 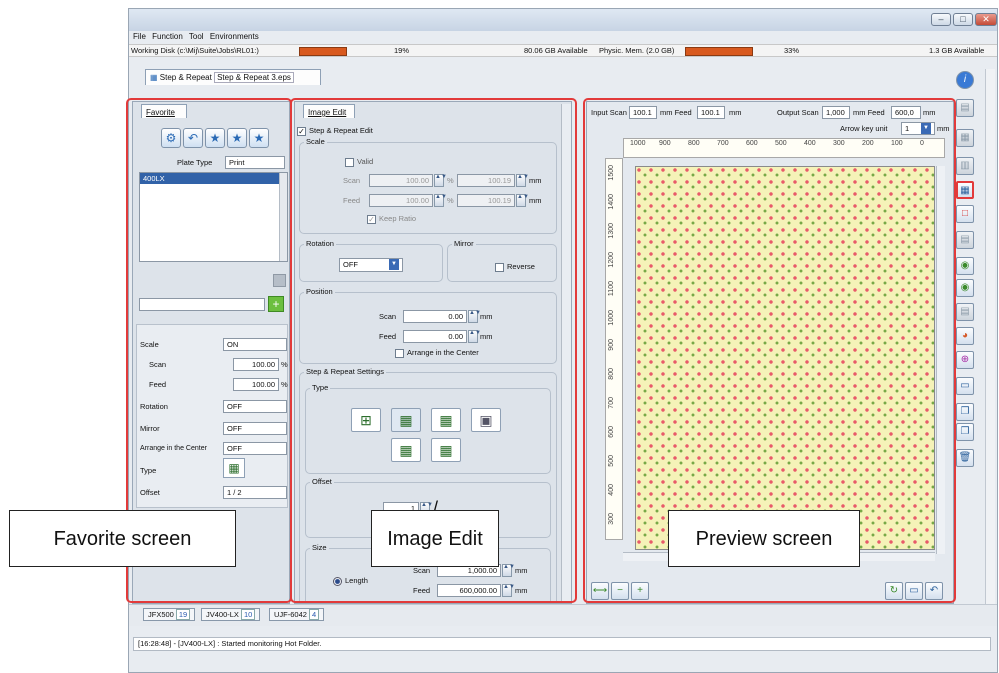 What do you see at coordinates (965, 266) in the screenshot?
I see `color-adjust-icon: ◉` at bounding box center [965, 266].